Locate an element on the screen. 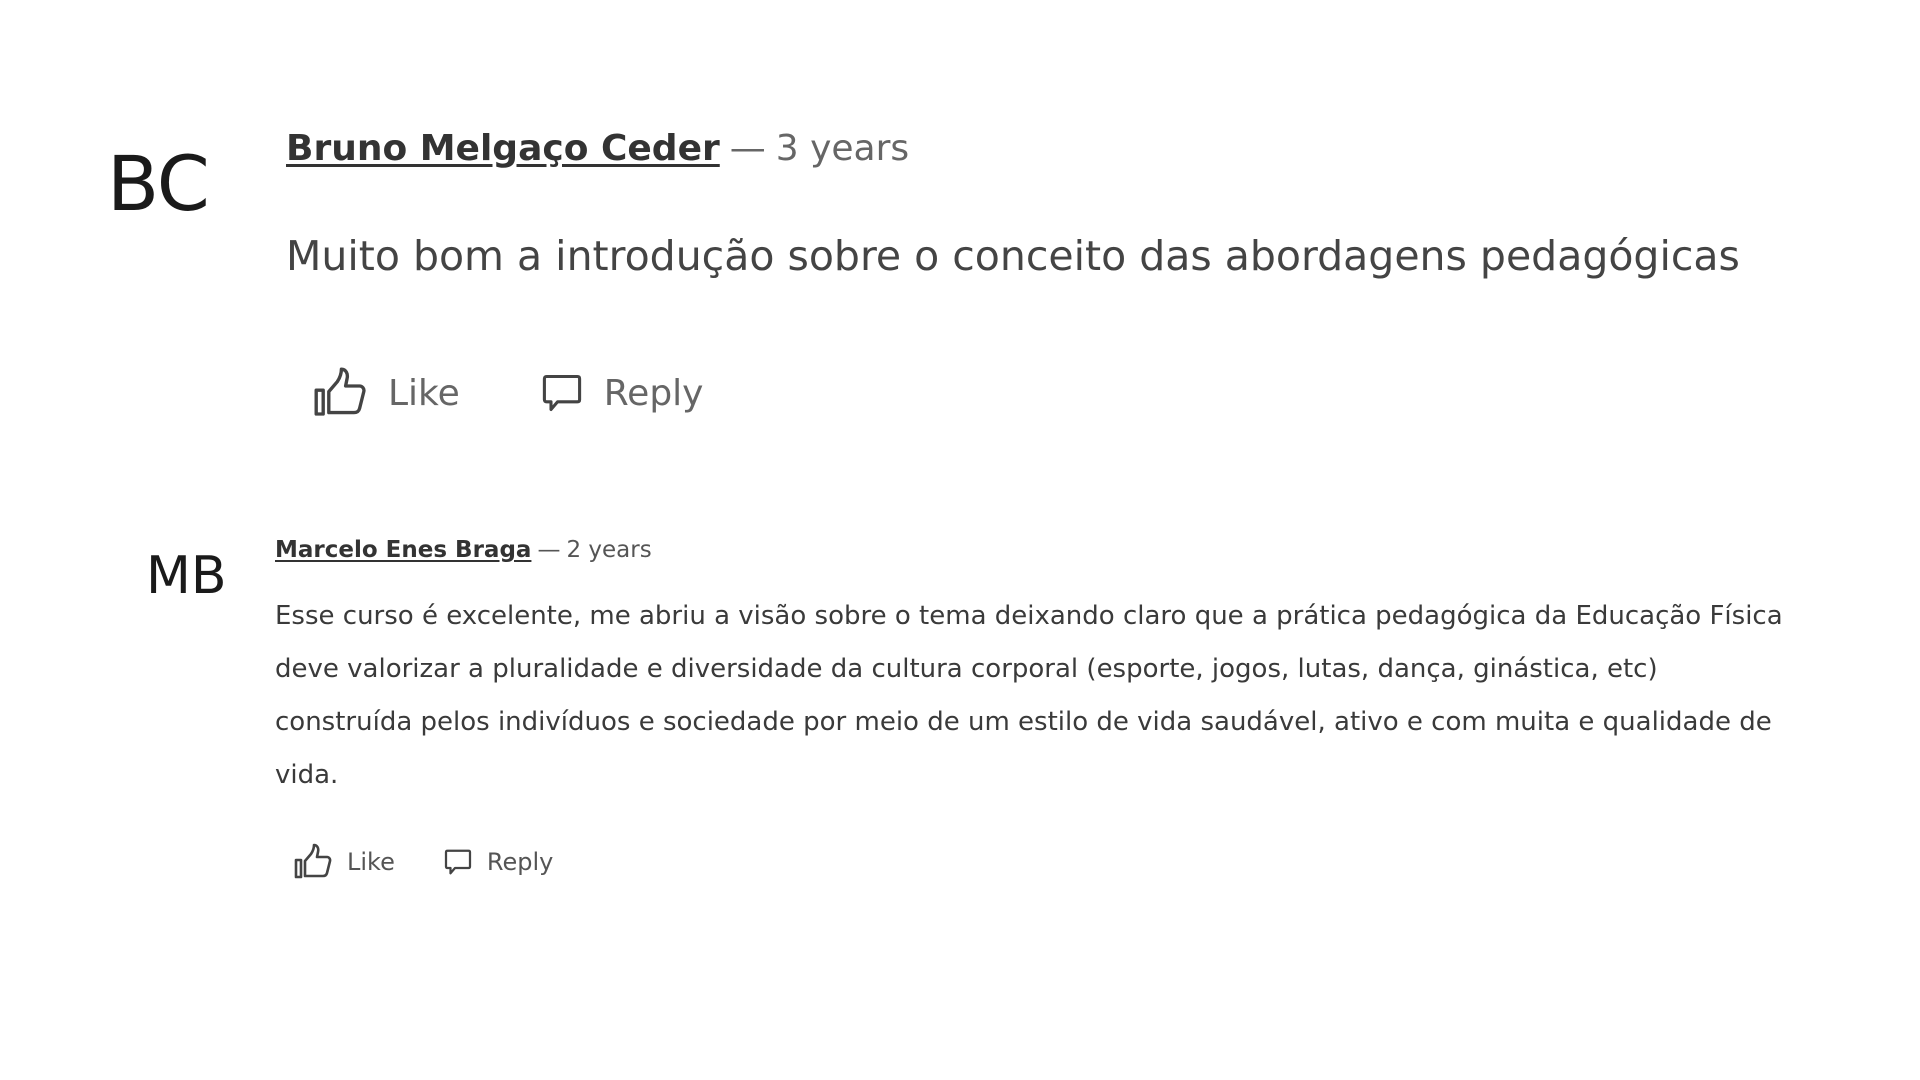  avatar: MB is located at coordinates (186, 576).